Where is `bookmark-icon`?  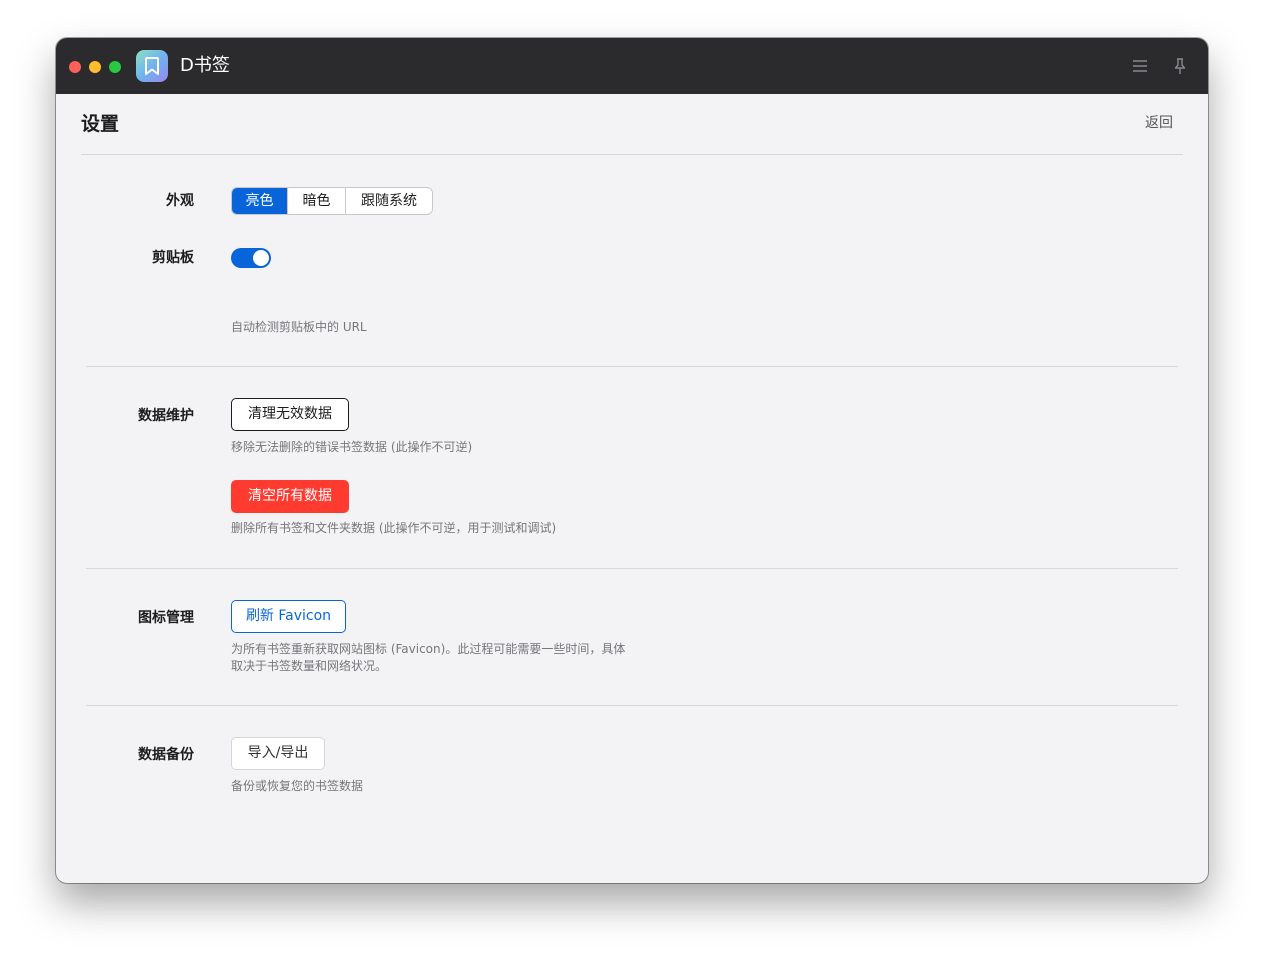 bookmark-icon is located at coordinates (152, 66).